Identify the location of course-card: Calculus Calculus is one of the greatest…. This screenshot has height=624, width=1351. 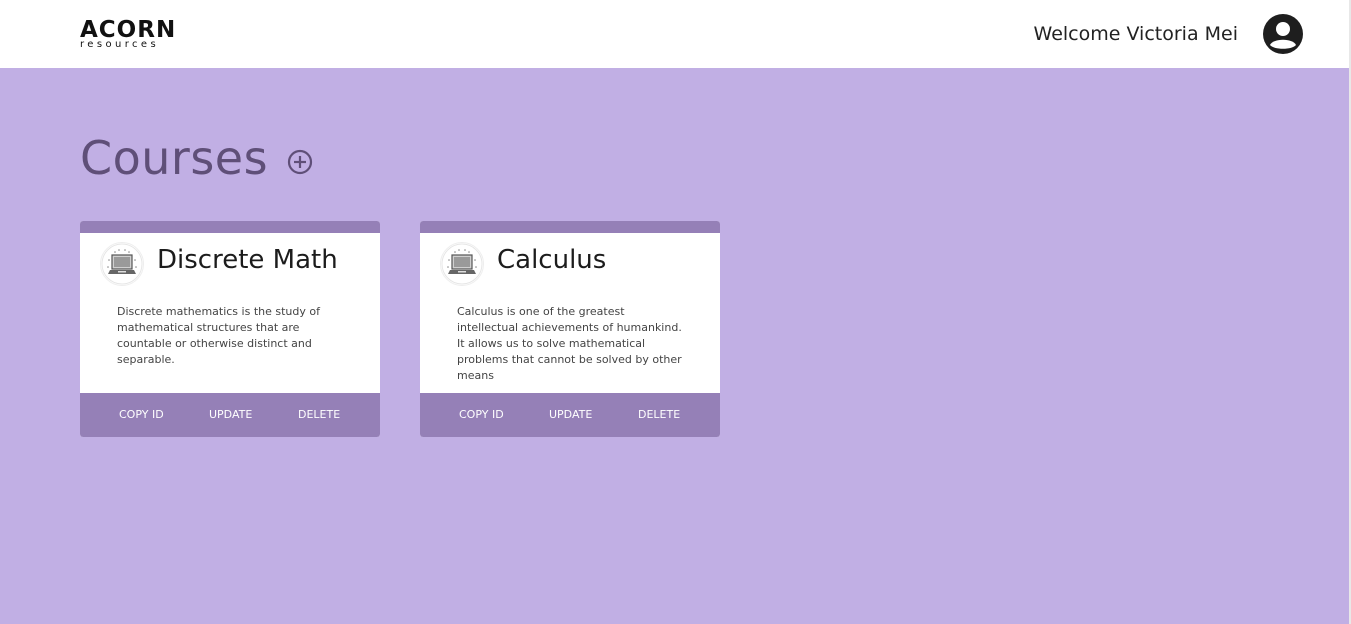
(570, 329).